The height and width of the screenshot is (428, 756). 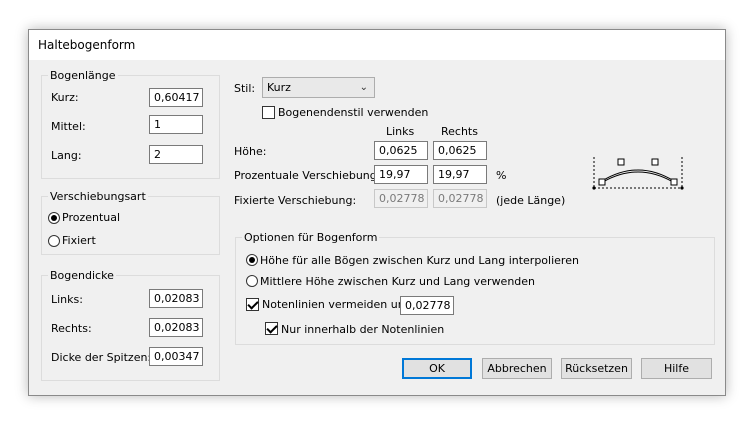 I want to click on col-links-header: Links, so click(x=400, y=131).